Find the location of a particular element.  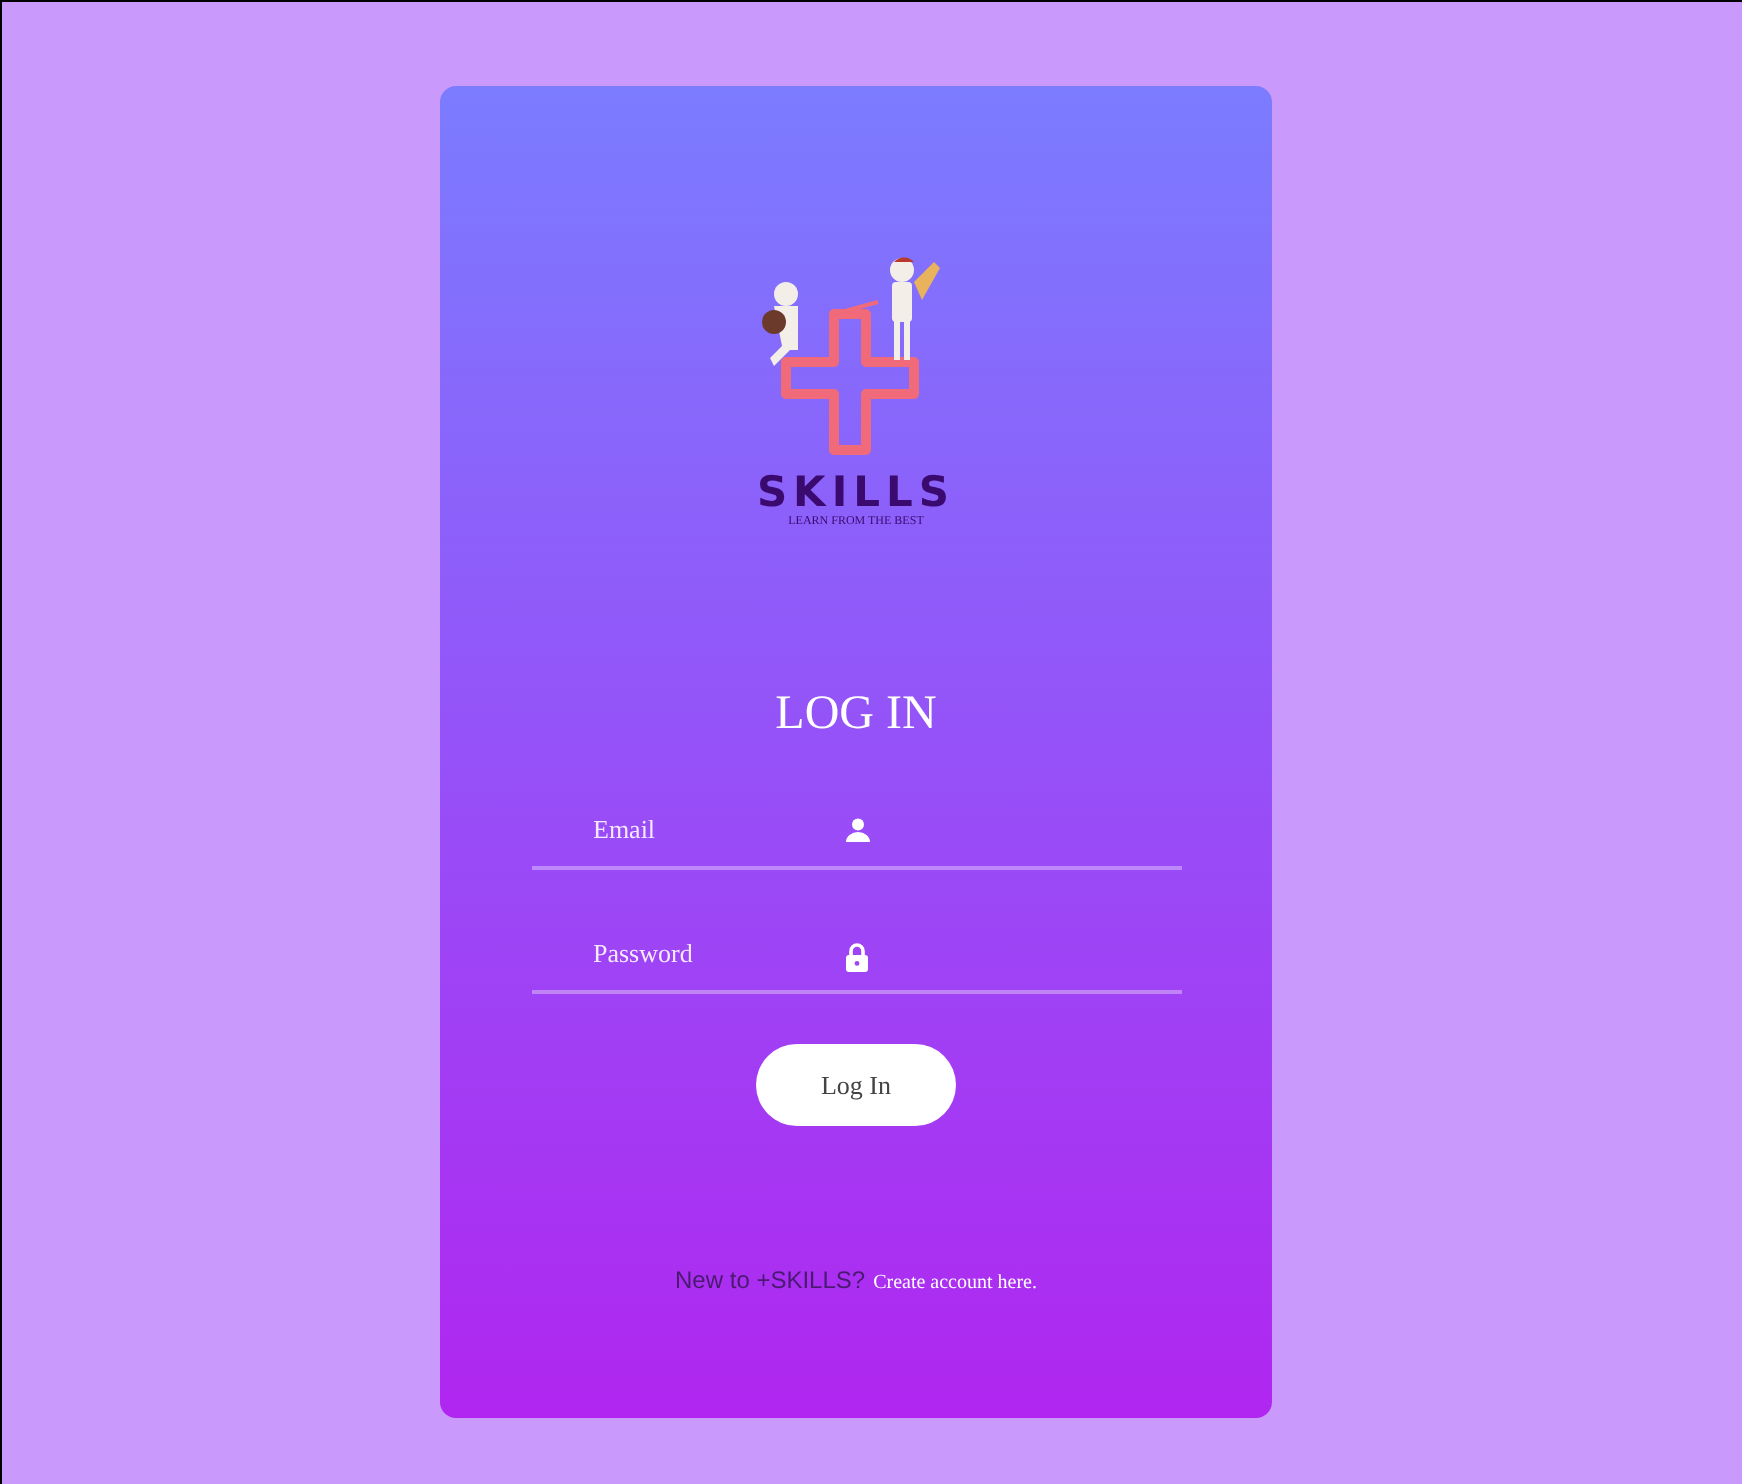

brand-name: SKILLS is located at coordinates (856, 492).